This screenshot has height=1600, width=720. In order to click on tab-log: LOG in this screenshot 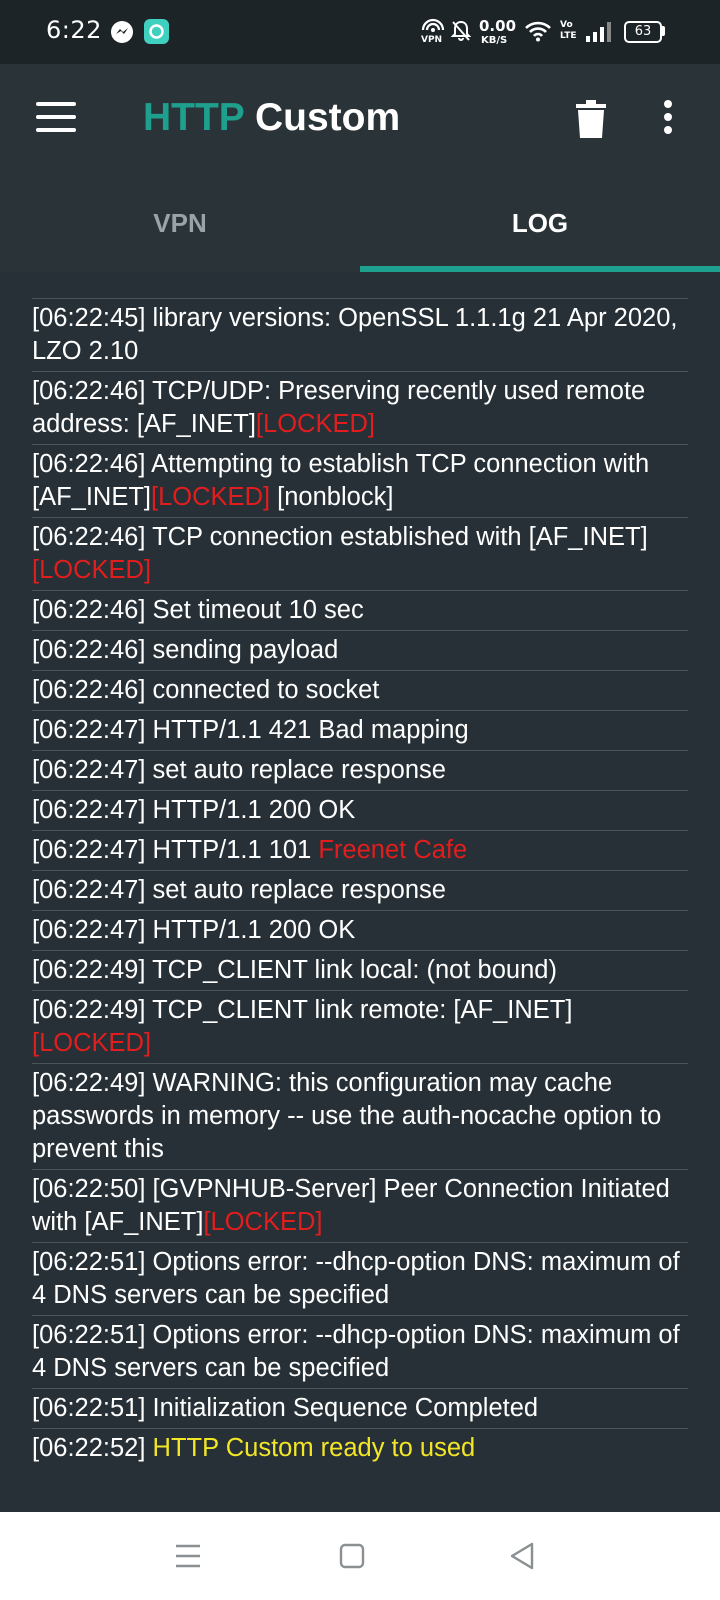, I will do `click(540, 223)`.